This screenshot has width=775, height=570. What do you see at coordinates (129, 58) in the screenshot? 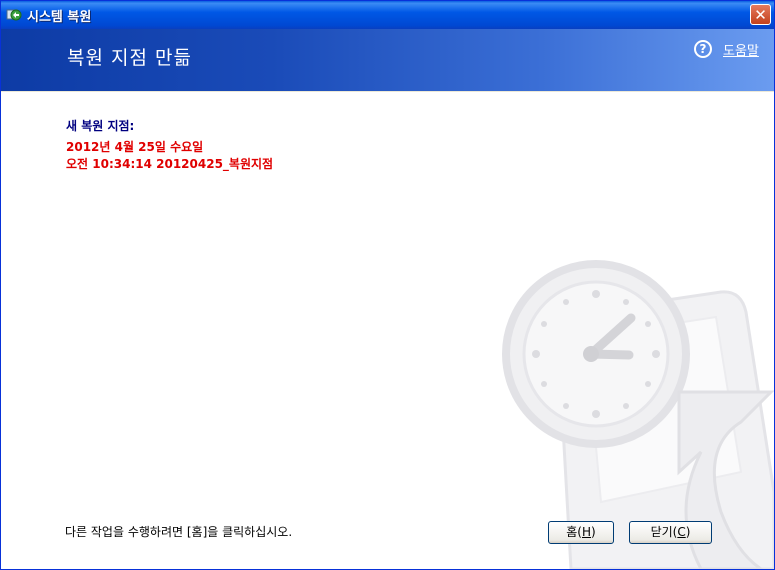
I see `page-title: 복원 지점 만듦` at bounding box center [129, 58].